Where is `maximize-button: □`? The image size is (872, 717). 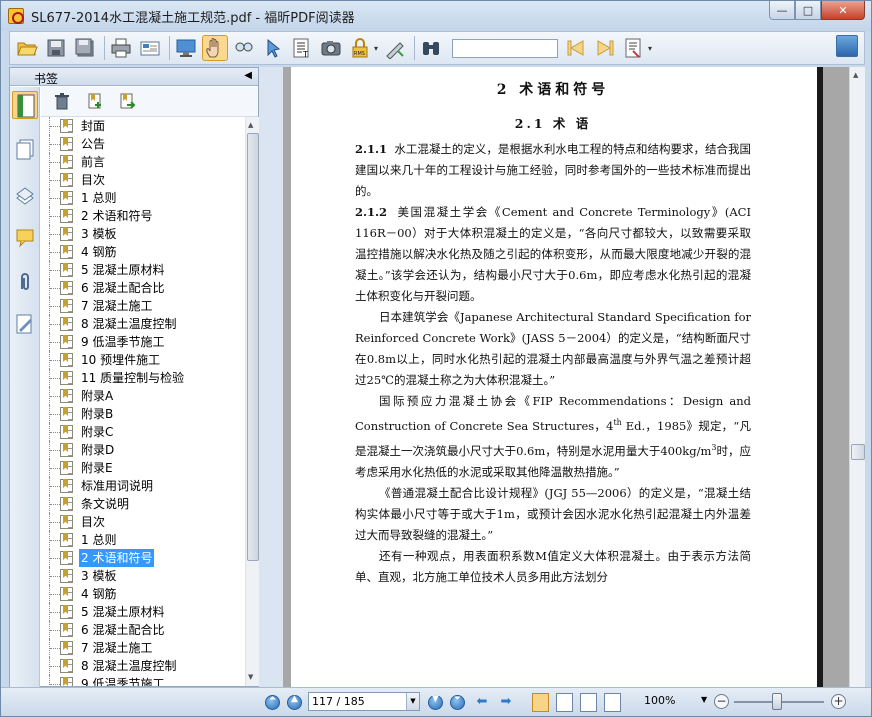 maximize-button: □ is located at coordinates (808, 10).